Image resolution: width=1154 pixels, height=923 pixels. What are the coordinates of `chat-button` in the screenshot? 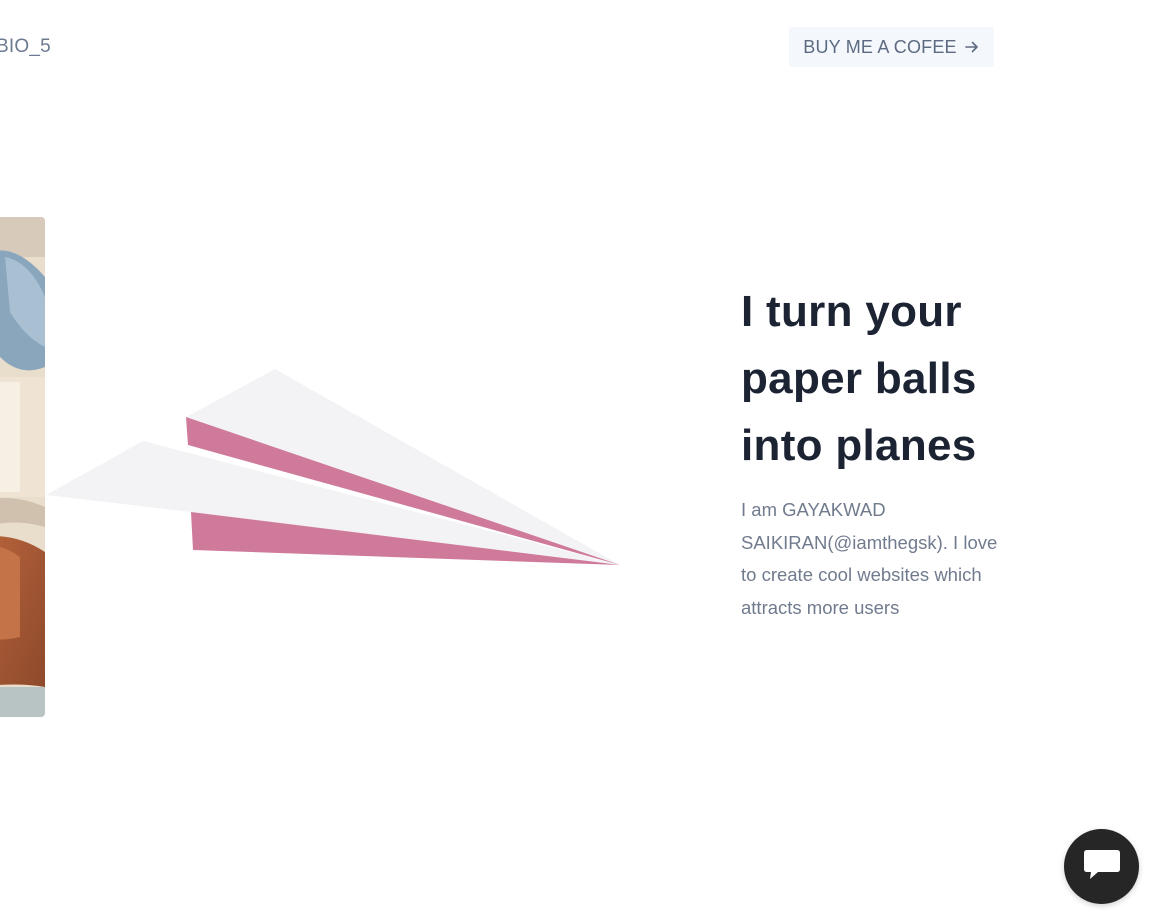 It's located at (1101, 866).